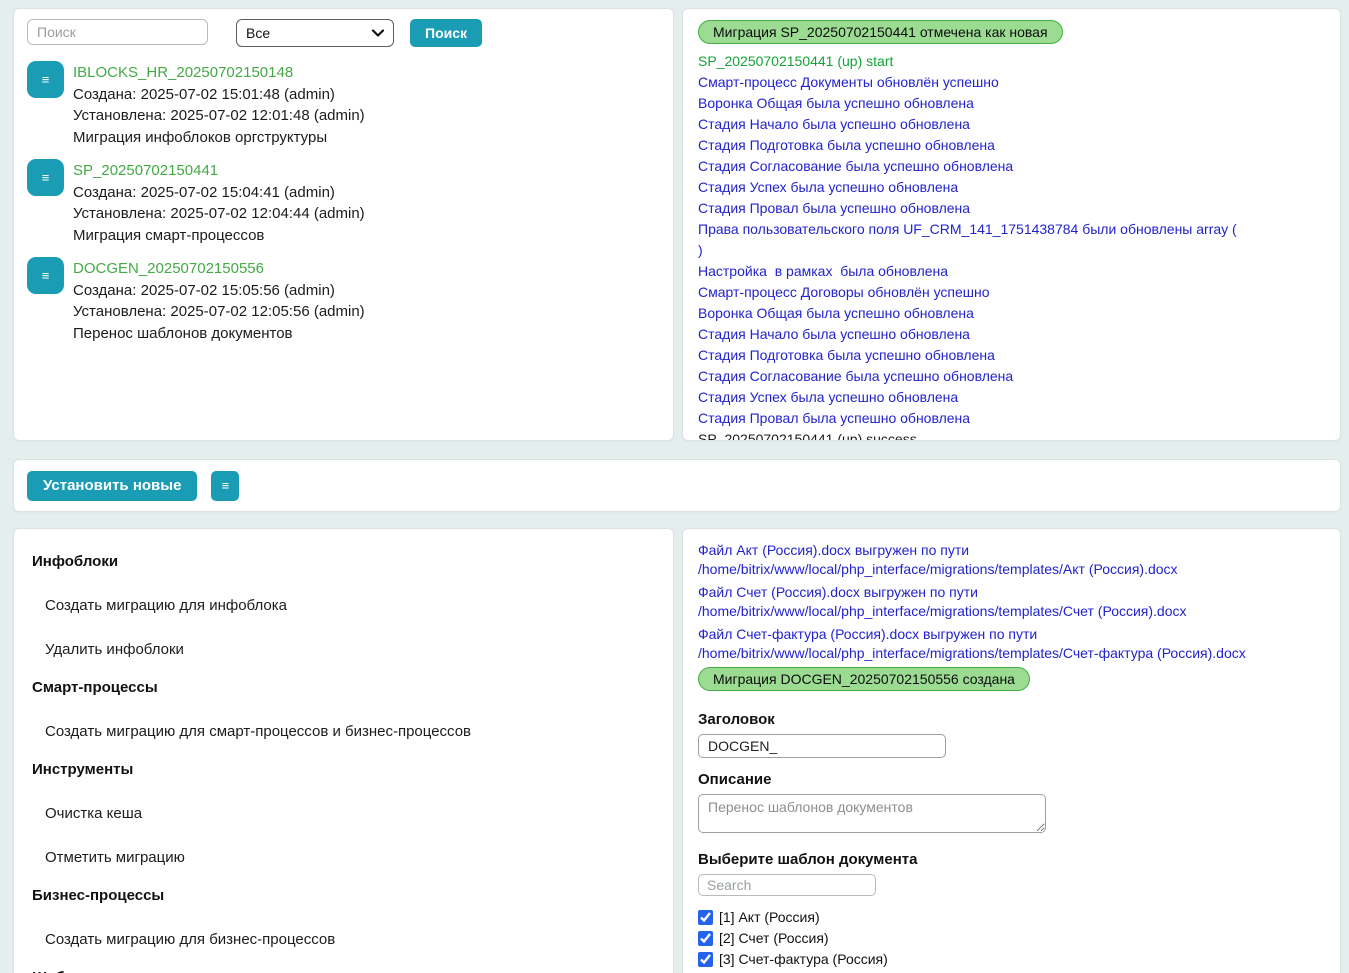 Image resolution: width=1349 pixels, height=973 pixels. I want to click on filter-select-wrap: Все, so click(315, 33).